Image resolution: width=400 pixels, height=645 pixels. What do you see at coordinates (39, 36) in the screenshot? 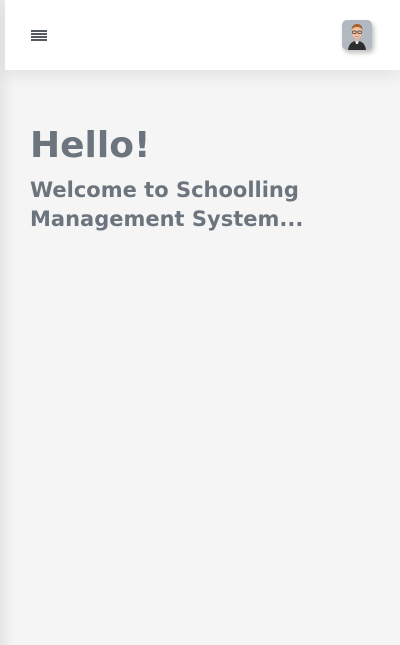
I see `hamburger-menu-icon` at bounding box center [39, 36].